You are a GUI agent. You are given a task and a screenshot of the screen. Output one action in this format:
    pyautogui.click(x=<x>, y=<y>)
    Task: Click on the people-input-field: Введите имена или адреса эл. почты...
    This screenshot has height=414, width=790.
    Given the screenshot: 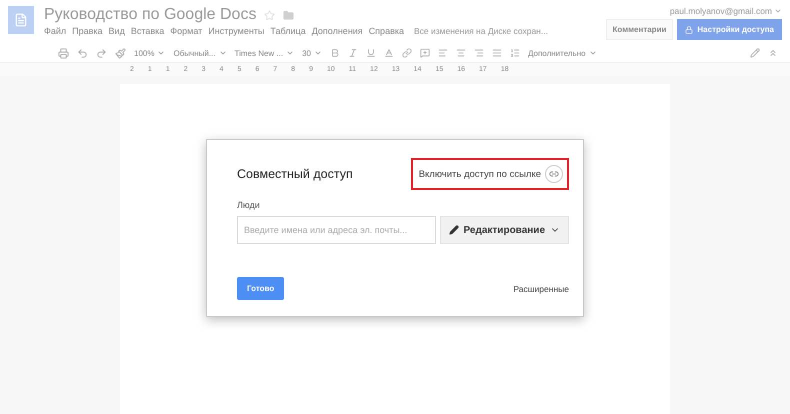 What is the action you would take?
    pyautogui.click(x=336, y=230)
    